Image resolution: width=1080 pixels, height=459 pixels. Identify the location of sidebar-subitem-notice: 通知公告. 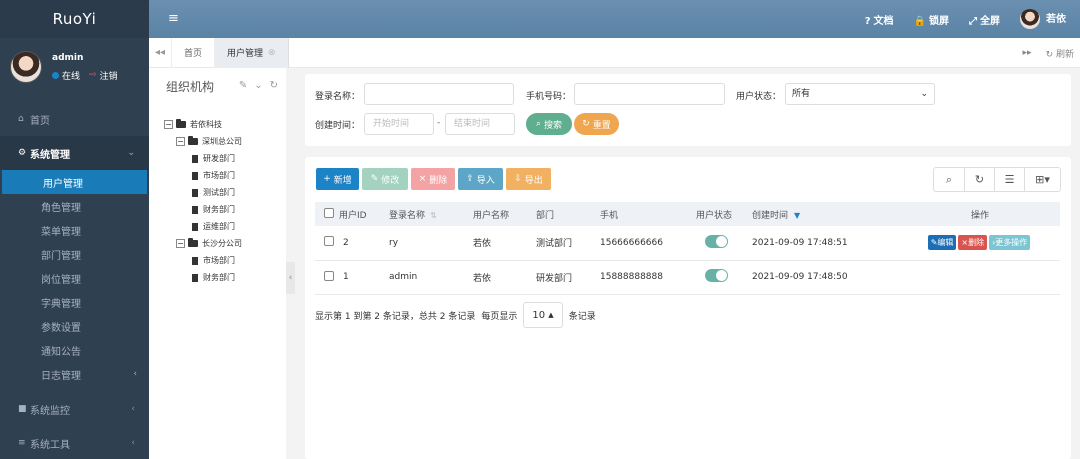
(74, 350).